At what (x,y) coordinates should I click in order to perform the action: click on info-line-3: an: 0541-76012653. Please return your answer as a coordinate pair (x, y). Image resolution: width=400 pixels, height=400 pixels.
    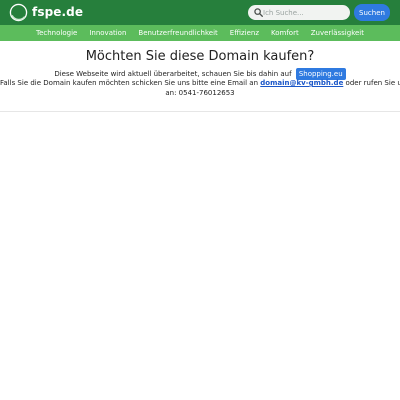
    Looking at the image, I should click on (200, 93).